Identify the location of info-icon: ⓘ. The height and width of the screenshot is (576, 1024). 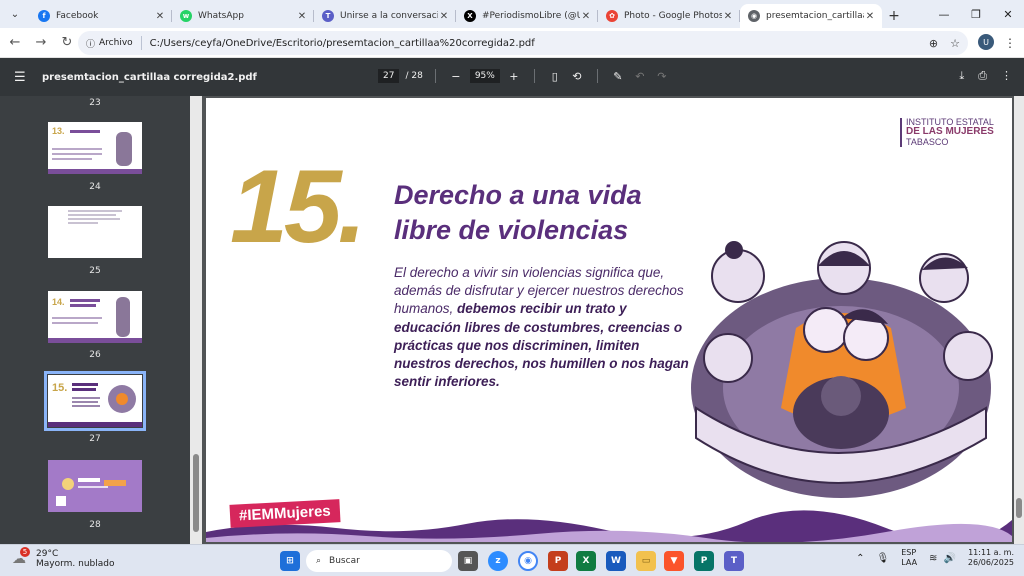
(91, 44).